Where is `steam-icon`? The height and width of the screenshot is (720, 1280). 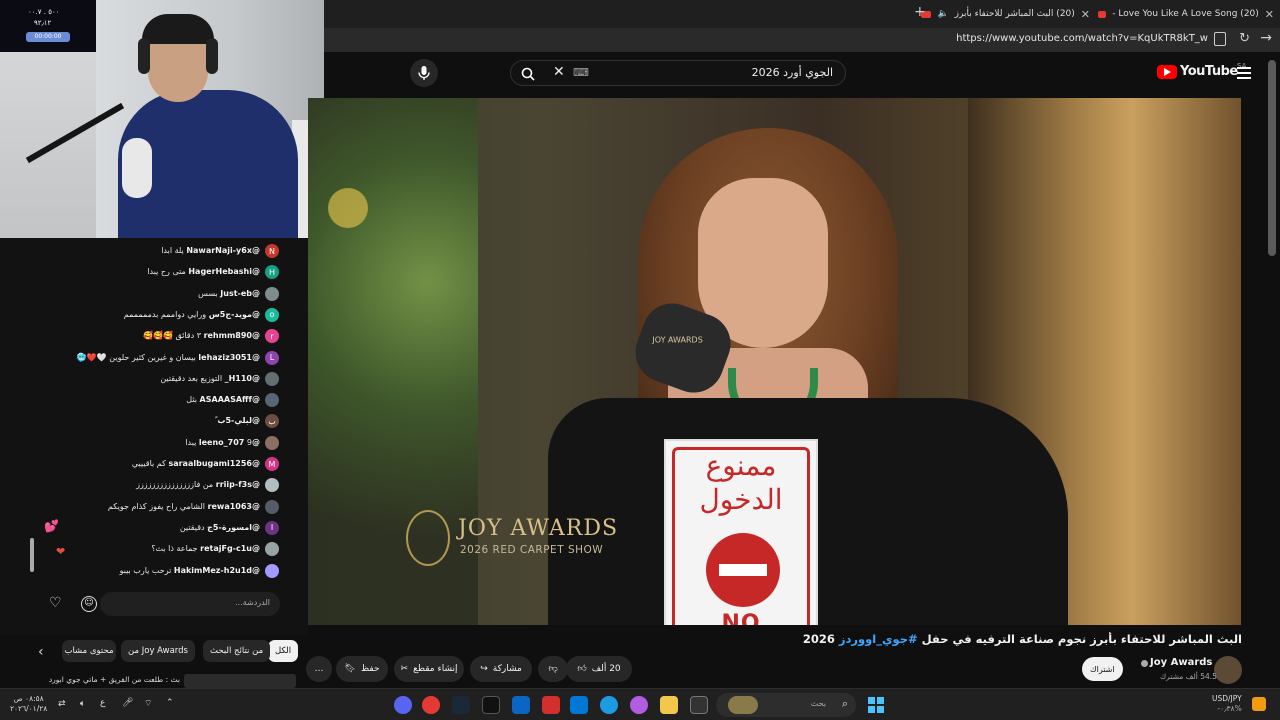 steam-icon is located at coordinates (461, 705).